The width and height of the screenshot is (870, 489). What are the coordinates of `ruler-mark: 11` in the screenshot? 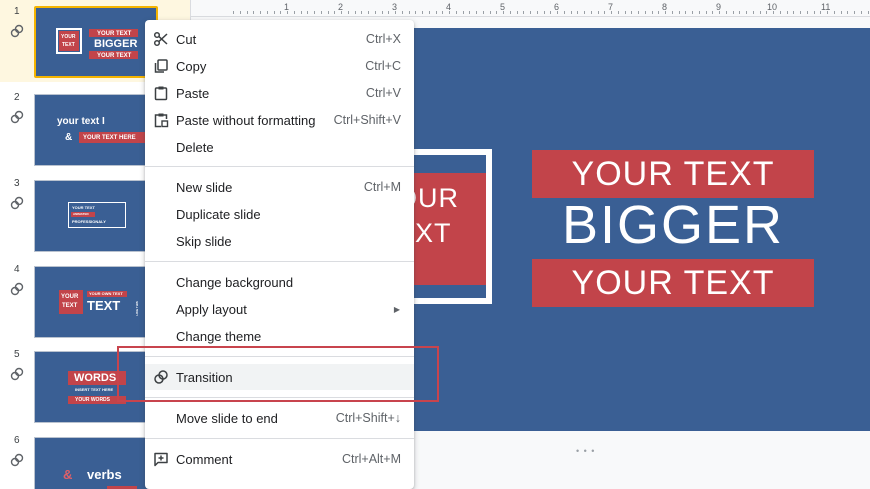 It's located at (826, 7).